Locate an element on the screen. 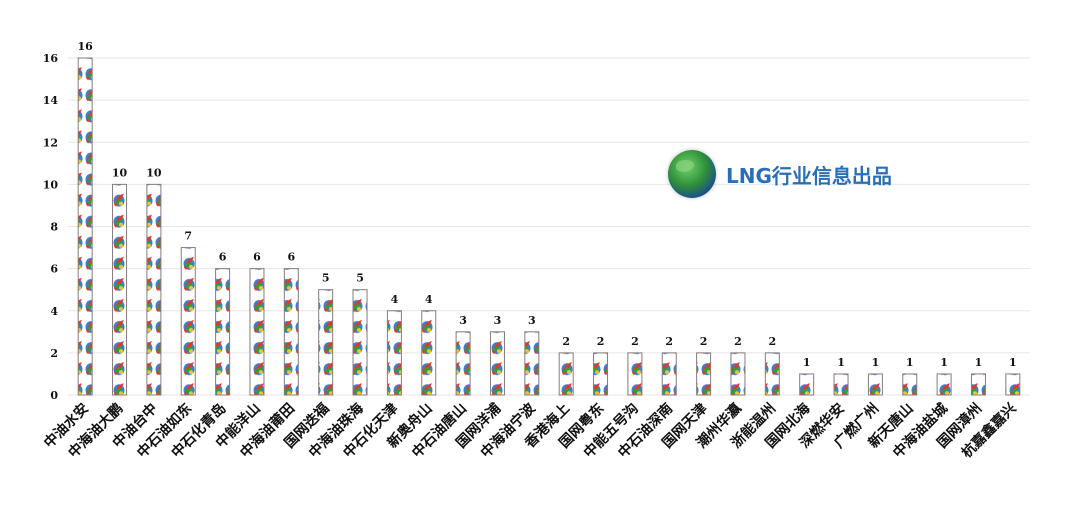  y-tick-label: 12 is located at coordinates (50, 142).